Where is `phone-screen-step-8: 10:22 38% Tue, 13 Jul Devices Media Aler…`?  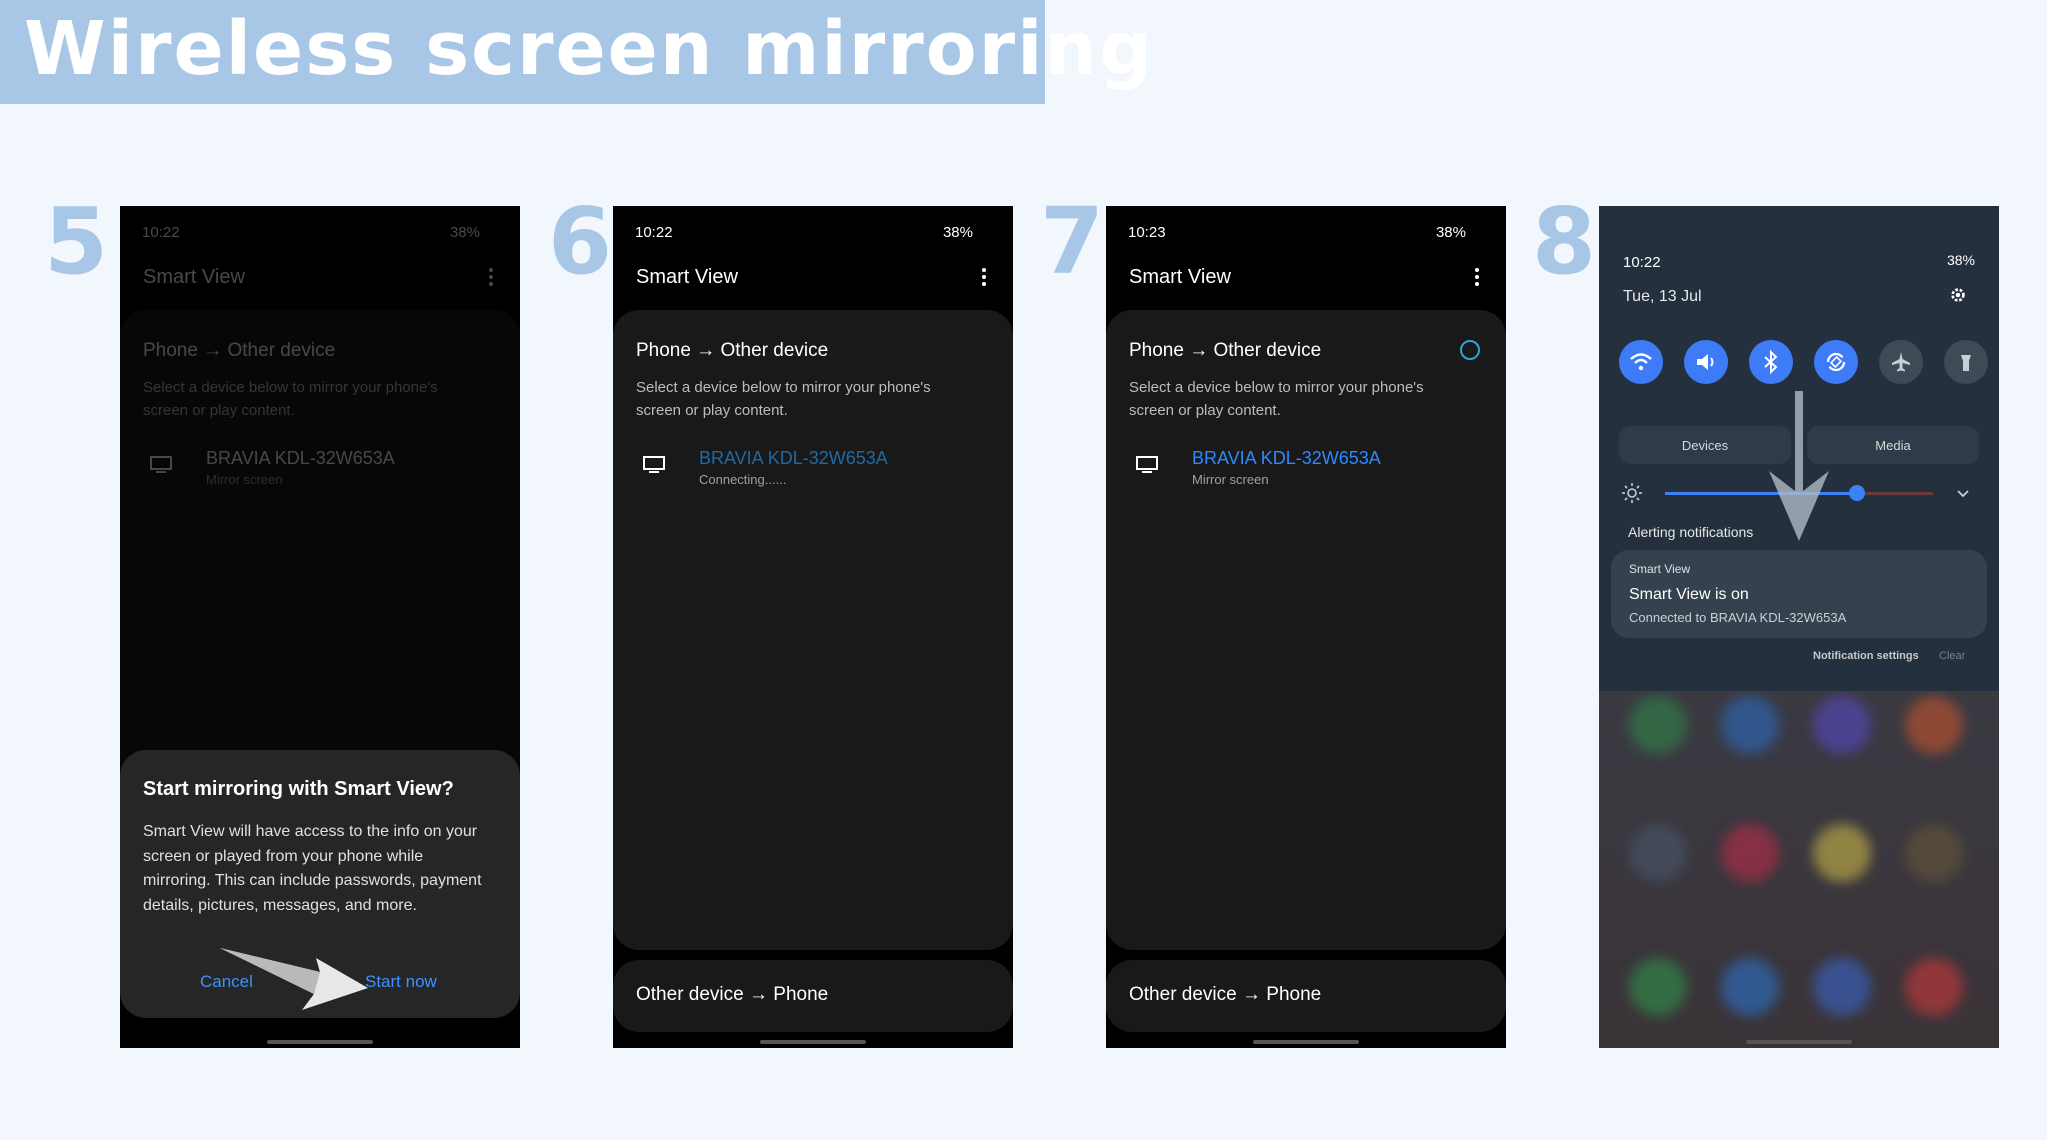
phone-screen-step-8: 10:22 38% Tue, 13 Jul Devices Media Aler… is located at coordinates (1799, 627).